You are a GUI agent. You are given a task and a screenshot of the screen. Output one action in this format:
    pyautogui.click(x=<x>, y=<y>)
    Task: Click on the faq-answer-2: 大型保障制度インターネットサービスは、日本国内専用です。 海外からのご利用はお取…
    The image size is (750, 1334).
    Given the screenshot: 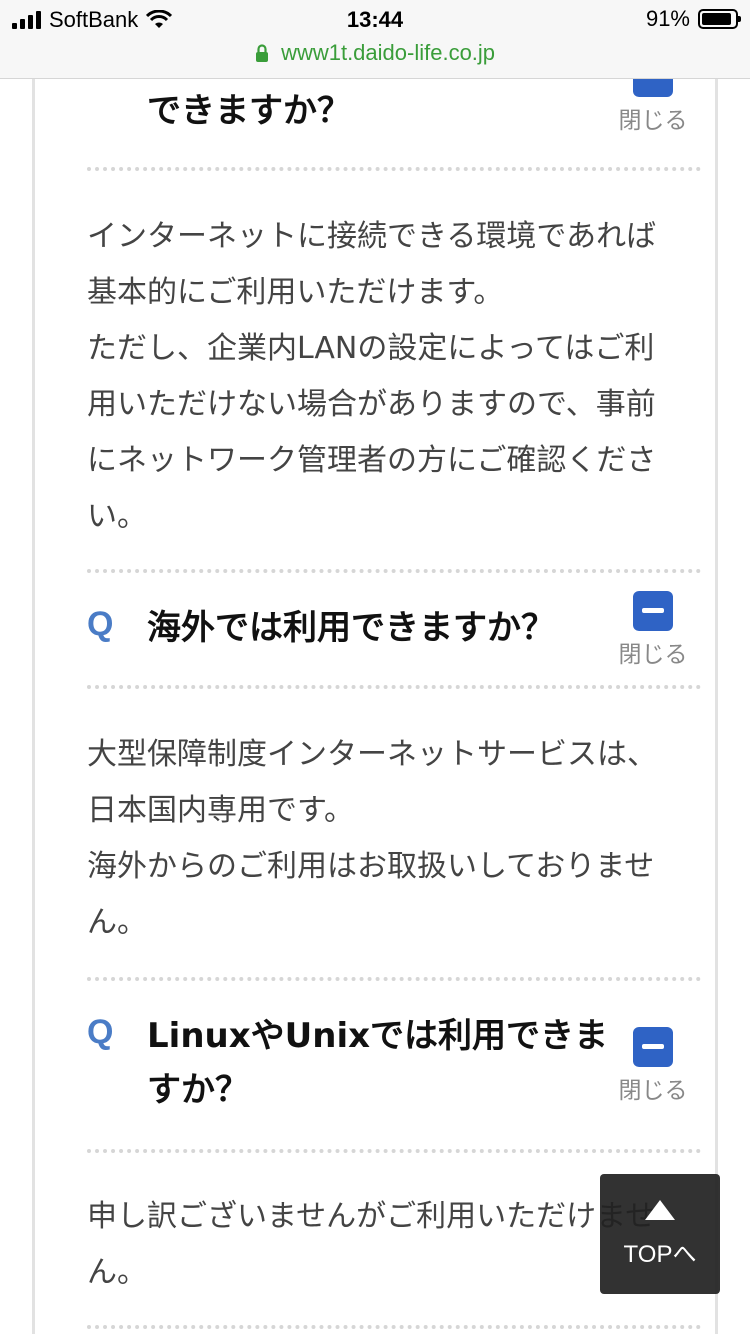 What is the action you would take?
    pyautogui.click(x=379, y=839)
    